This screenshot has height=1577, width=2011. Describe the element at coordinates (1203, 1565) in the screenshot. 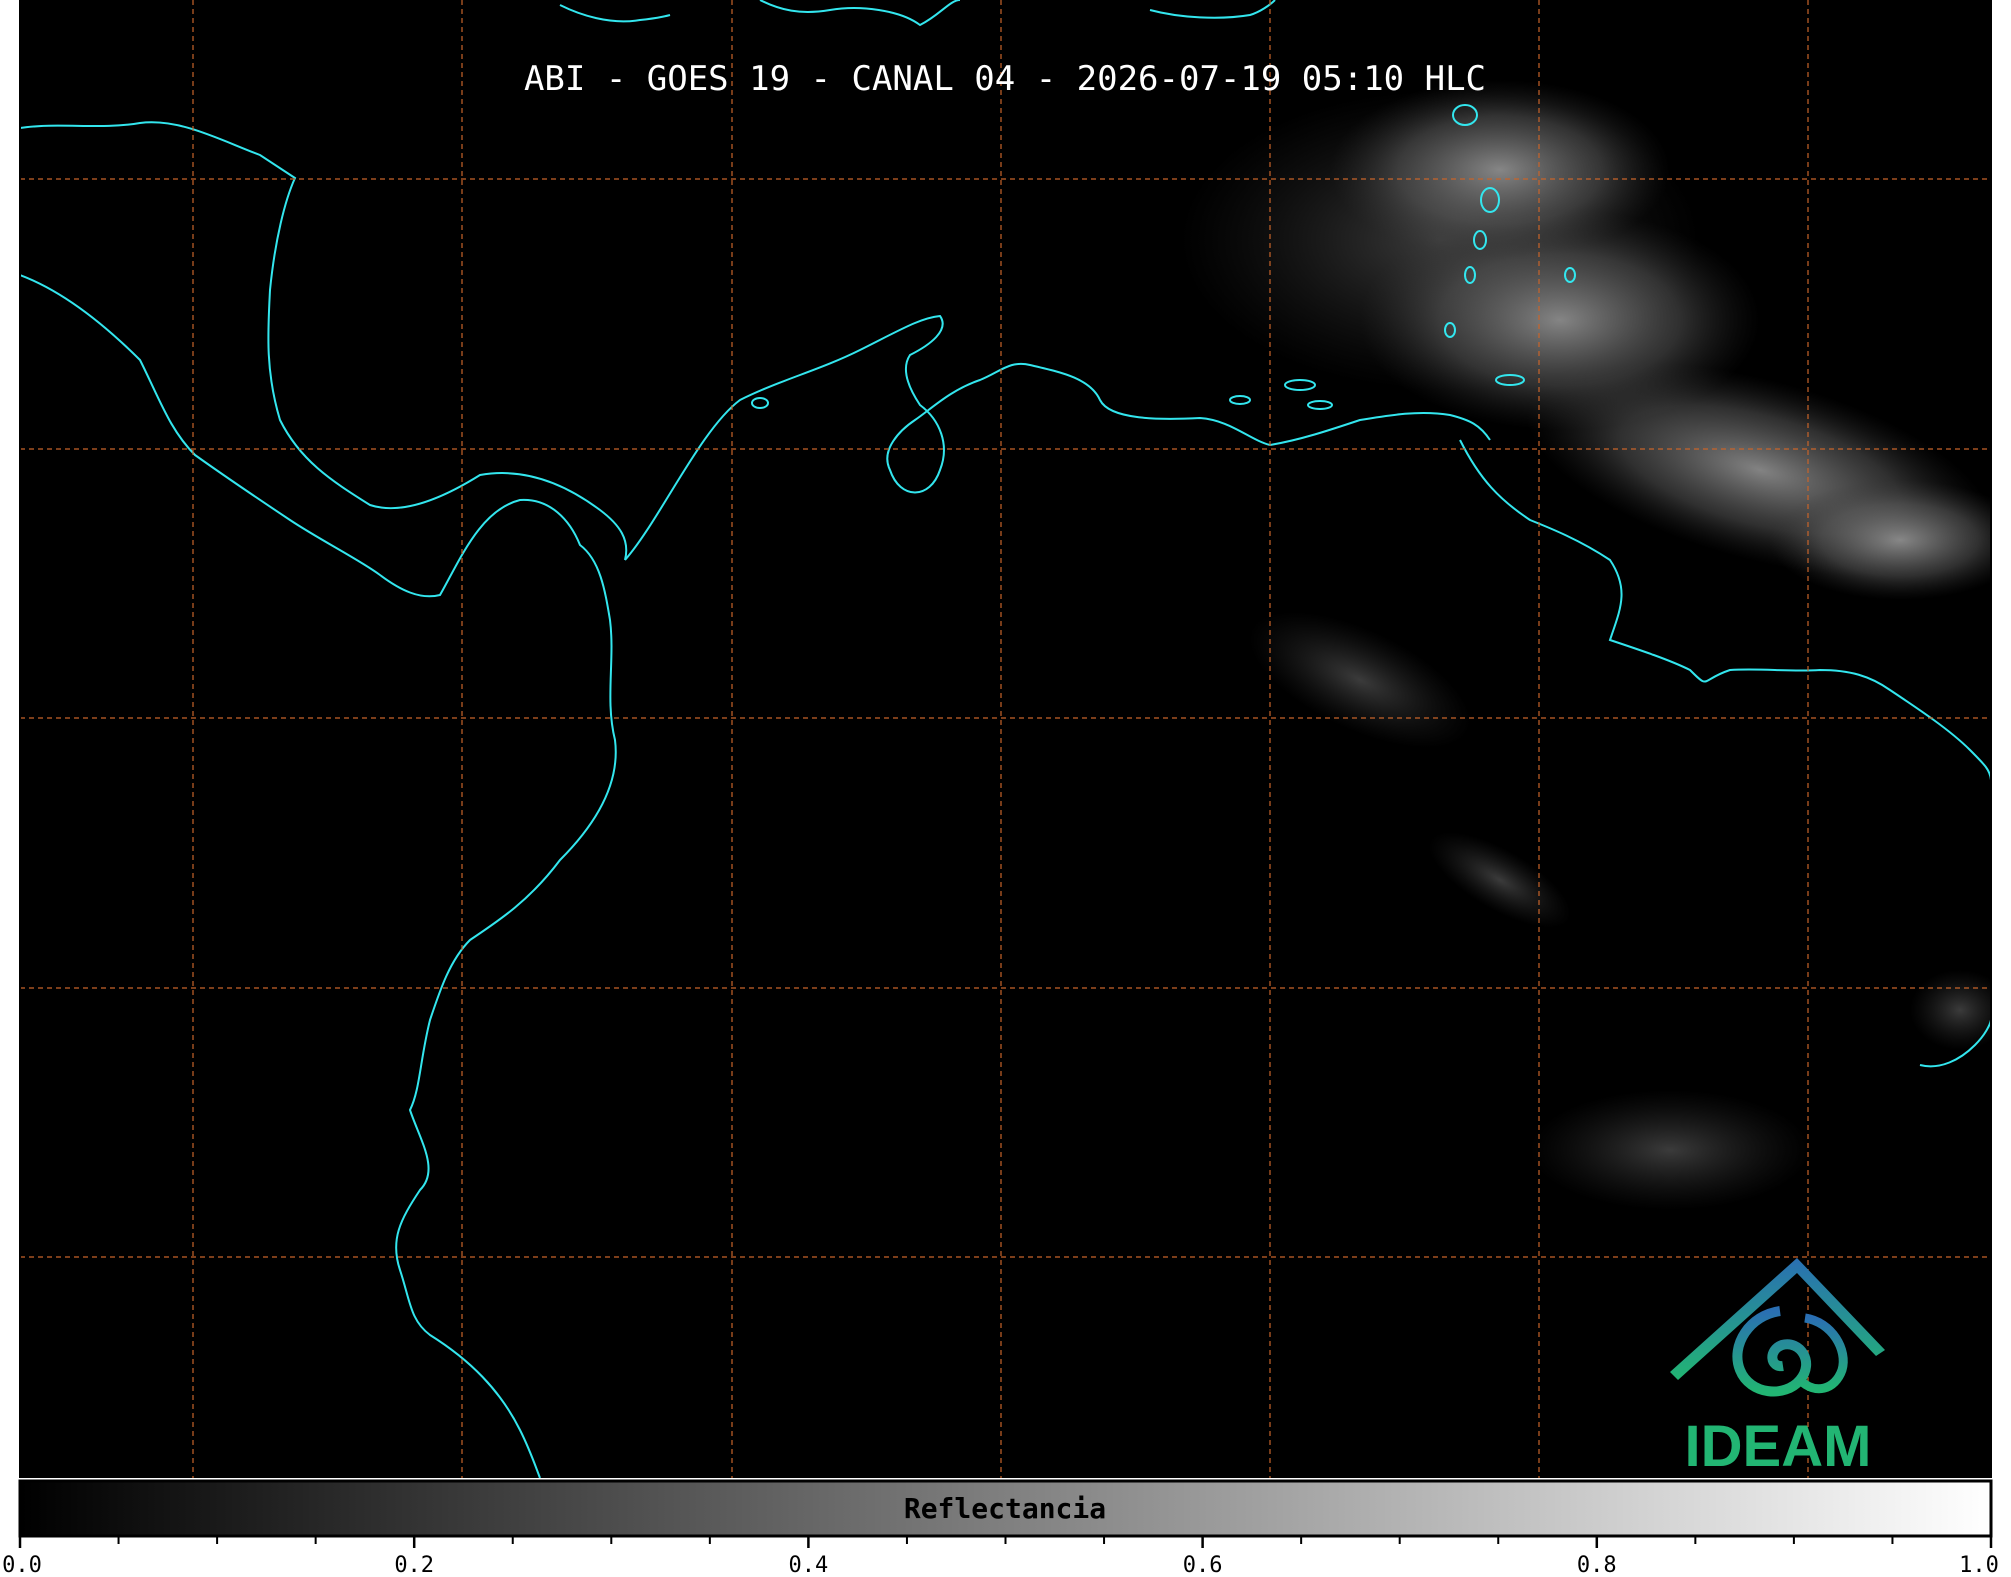

I see `colorbar-tick-label: 0.6` at that location.